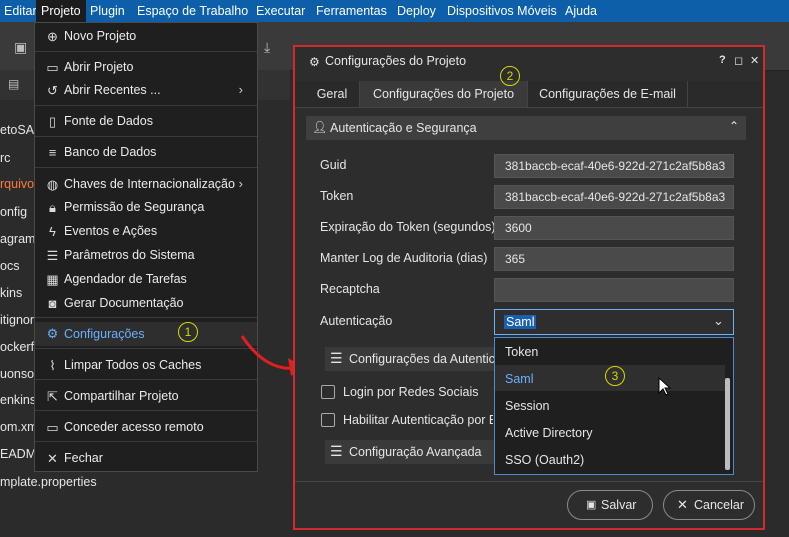  What do you see at coordinates (444, 94) in the screenshot?
I see `tab-configuracoes-projeto: Configurações do Projeto` at bounding box center [444, 94].